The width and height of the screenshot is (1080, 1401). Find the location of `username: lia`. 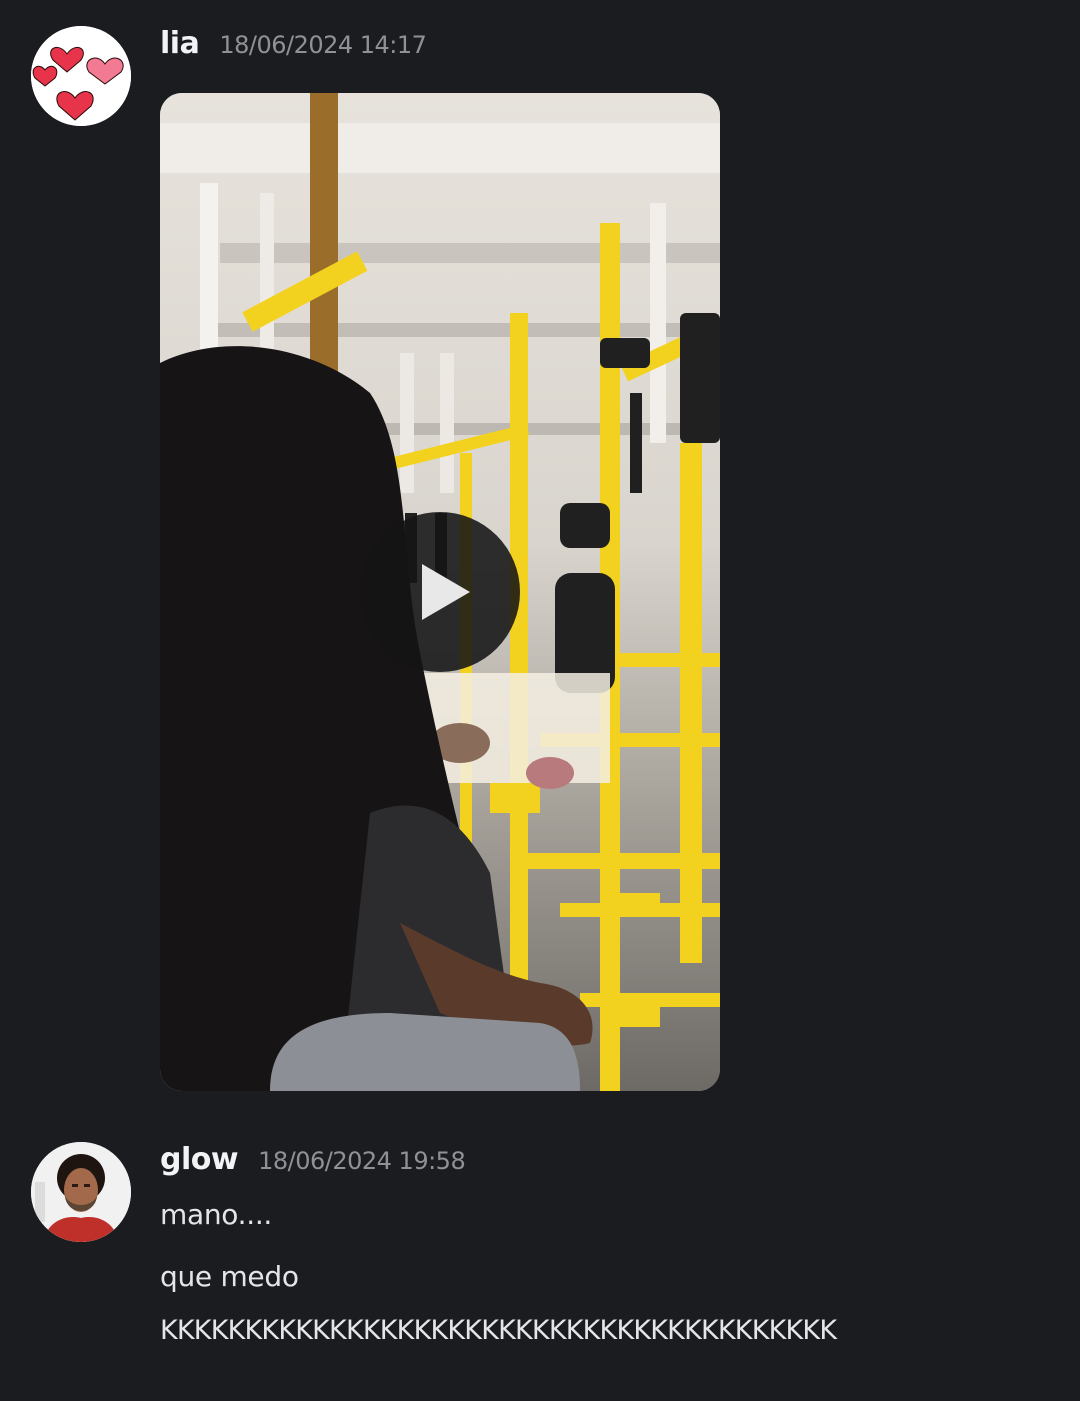

username: lia is located at coordinates (180, 43).